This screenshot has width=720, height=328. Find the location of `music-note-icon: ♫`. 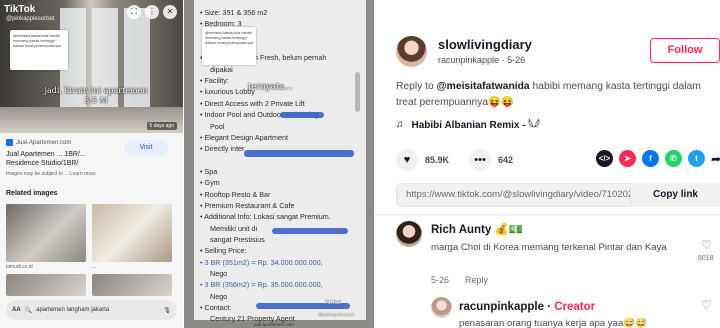

music-note-icon: ♫ is located at coordinates (400, 124).